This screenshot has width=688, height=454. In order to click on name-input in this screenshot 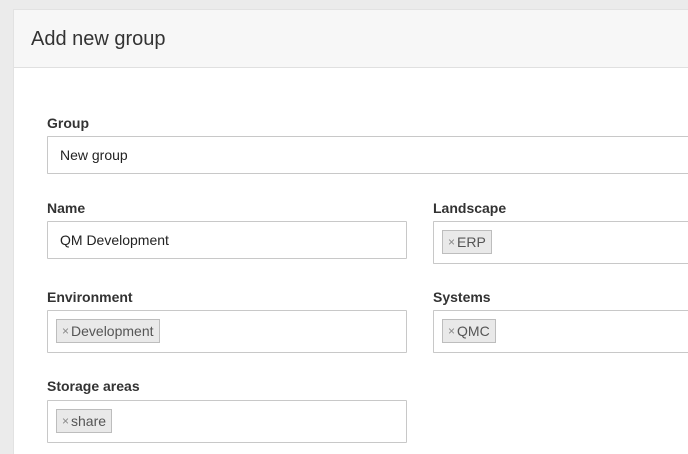, I will do `click(227, 240)`.